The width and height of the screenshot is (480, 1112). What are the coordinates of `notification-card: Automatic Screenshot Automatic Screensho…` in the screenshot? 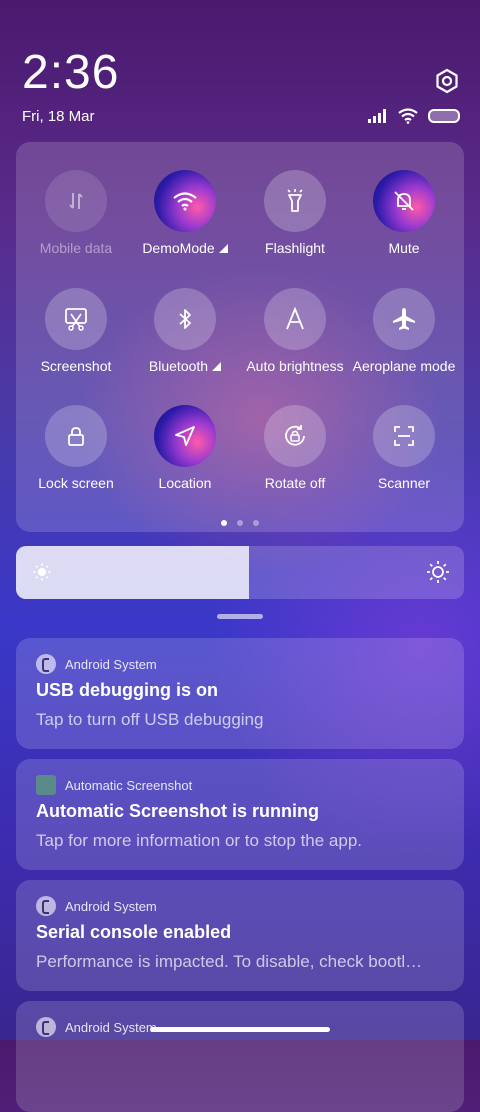 It's located at (240, 814).